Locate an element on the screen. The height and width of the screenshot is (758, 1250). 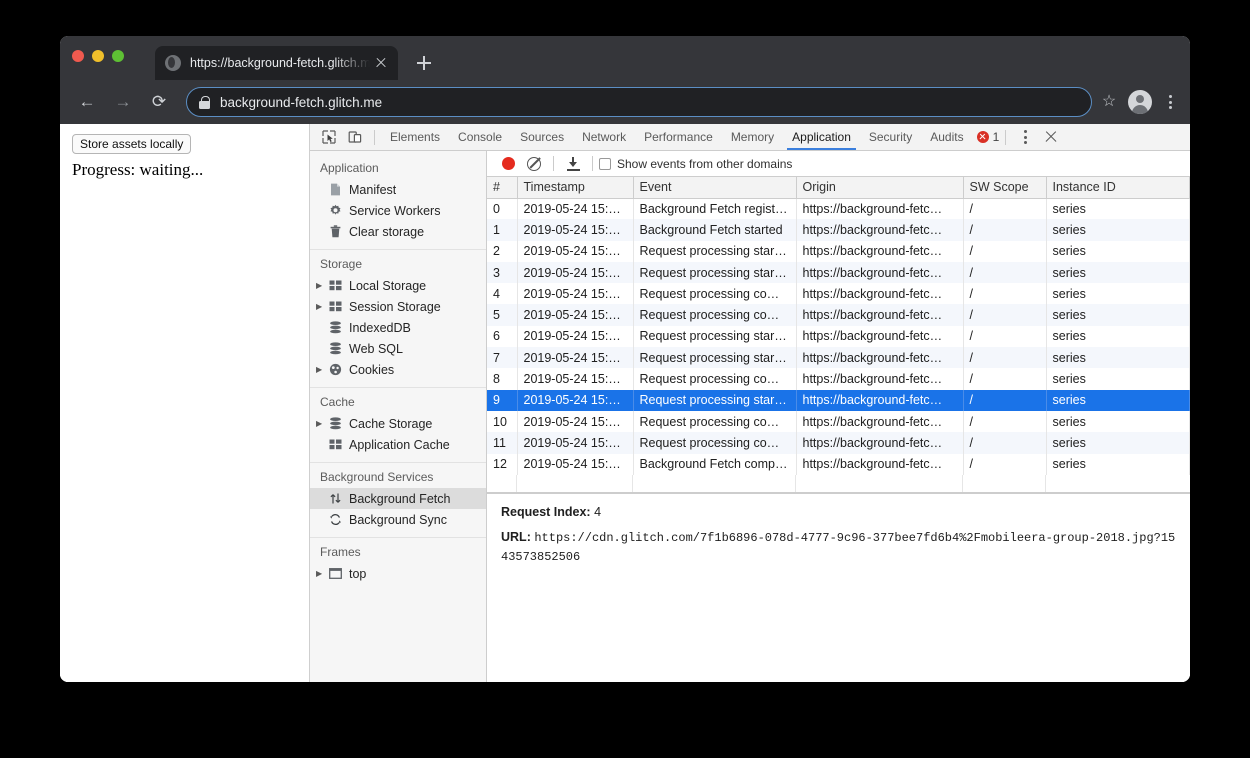
profile-avatar is located at coordinates (1140, 102).